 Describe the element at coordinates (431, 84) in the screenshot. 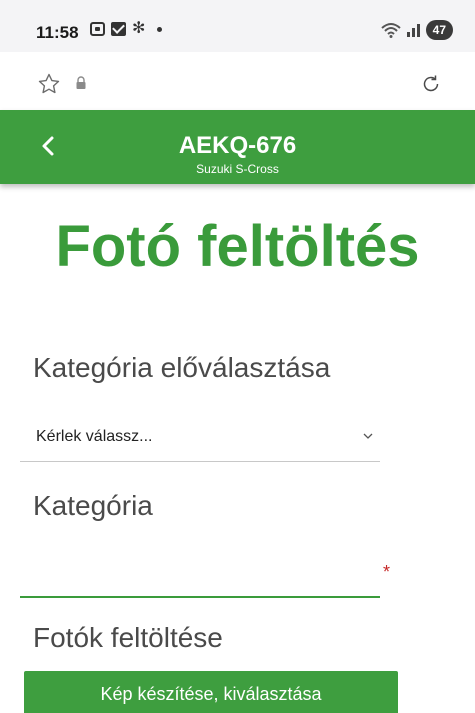

I see `reload-icon` at that location.